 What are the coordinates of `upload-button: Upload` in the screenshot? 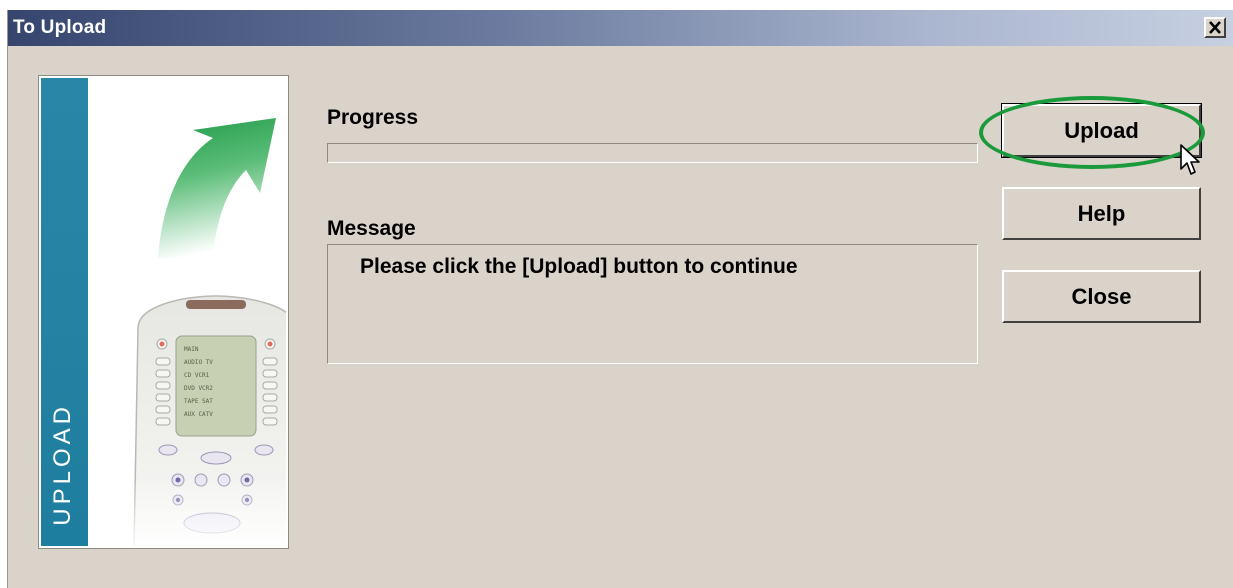 It's located at (1101, 130).